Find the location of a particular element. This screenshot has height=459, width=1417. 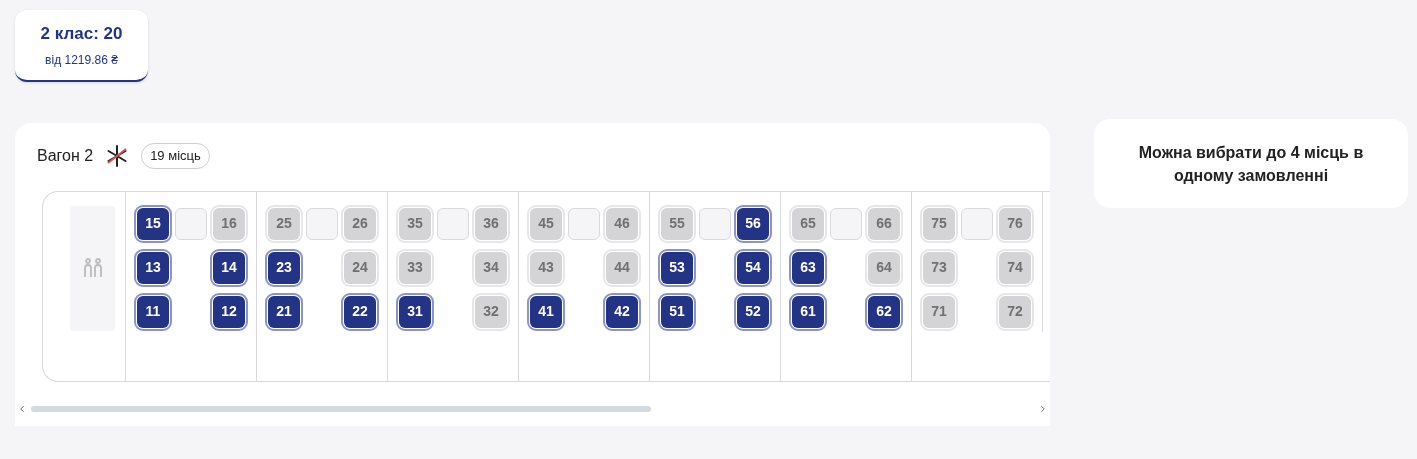

seat: 26 is located at coordinates (360, 223).